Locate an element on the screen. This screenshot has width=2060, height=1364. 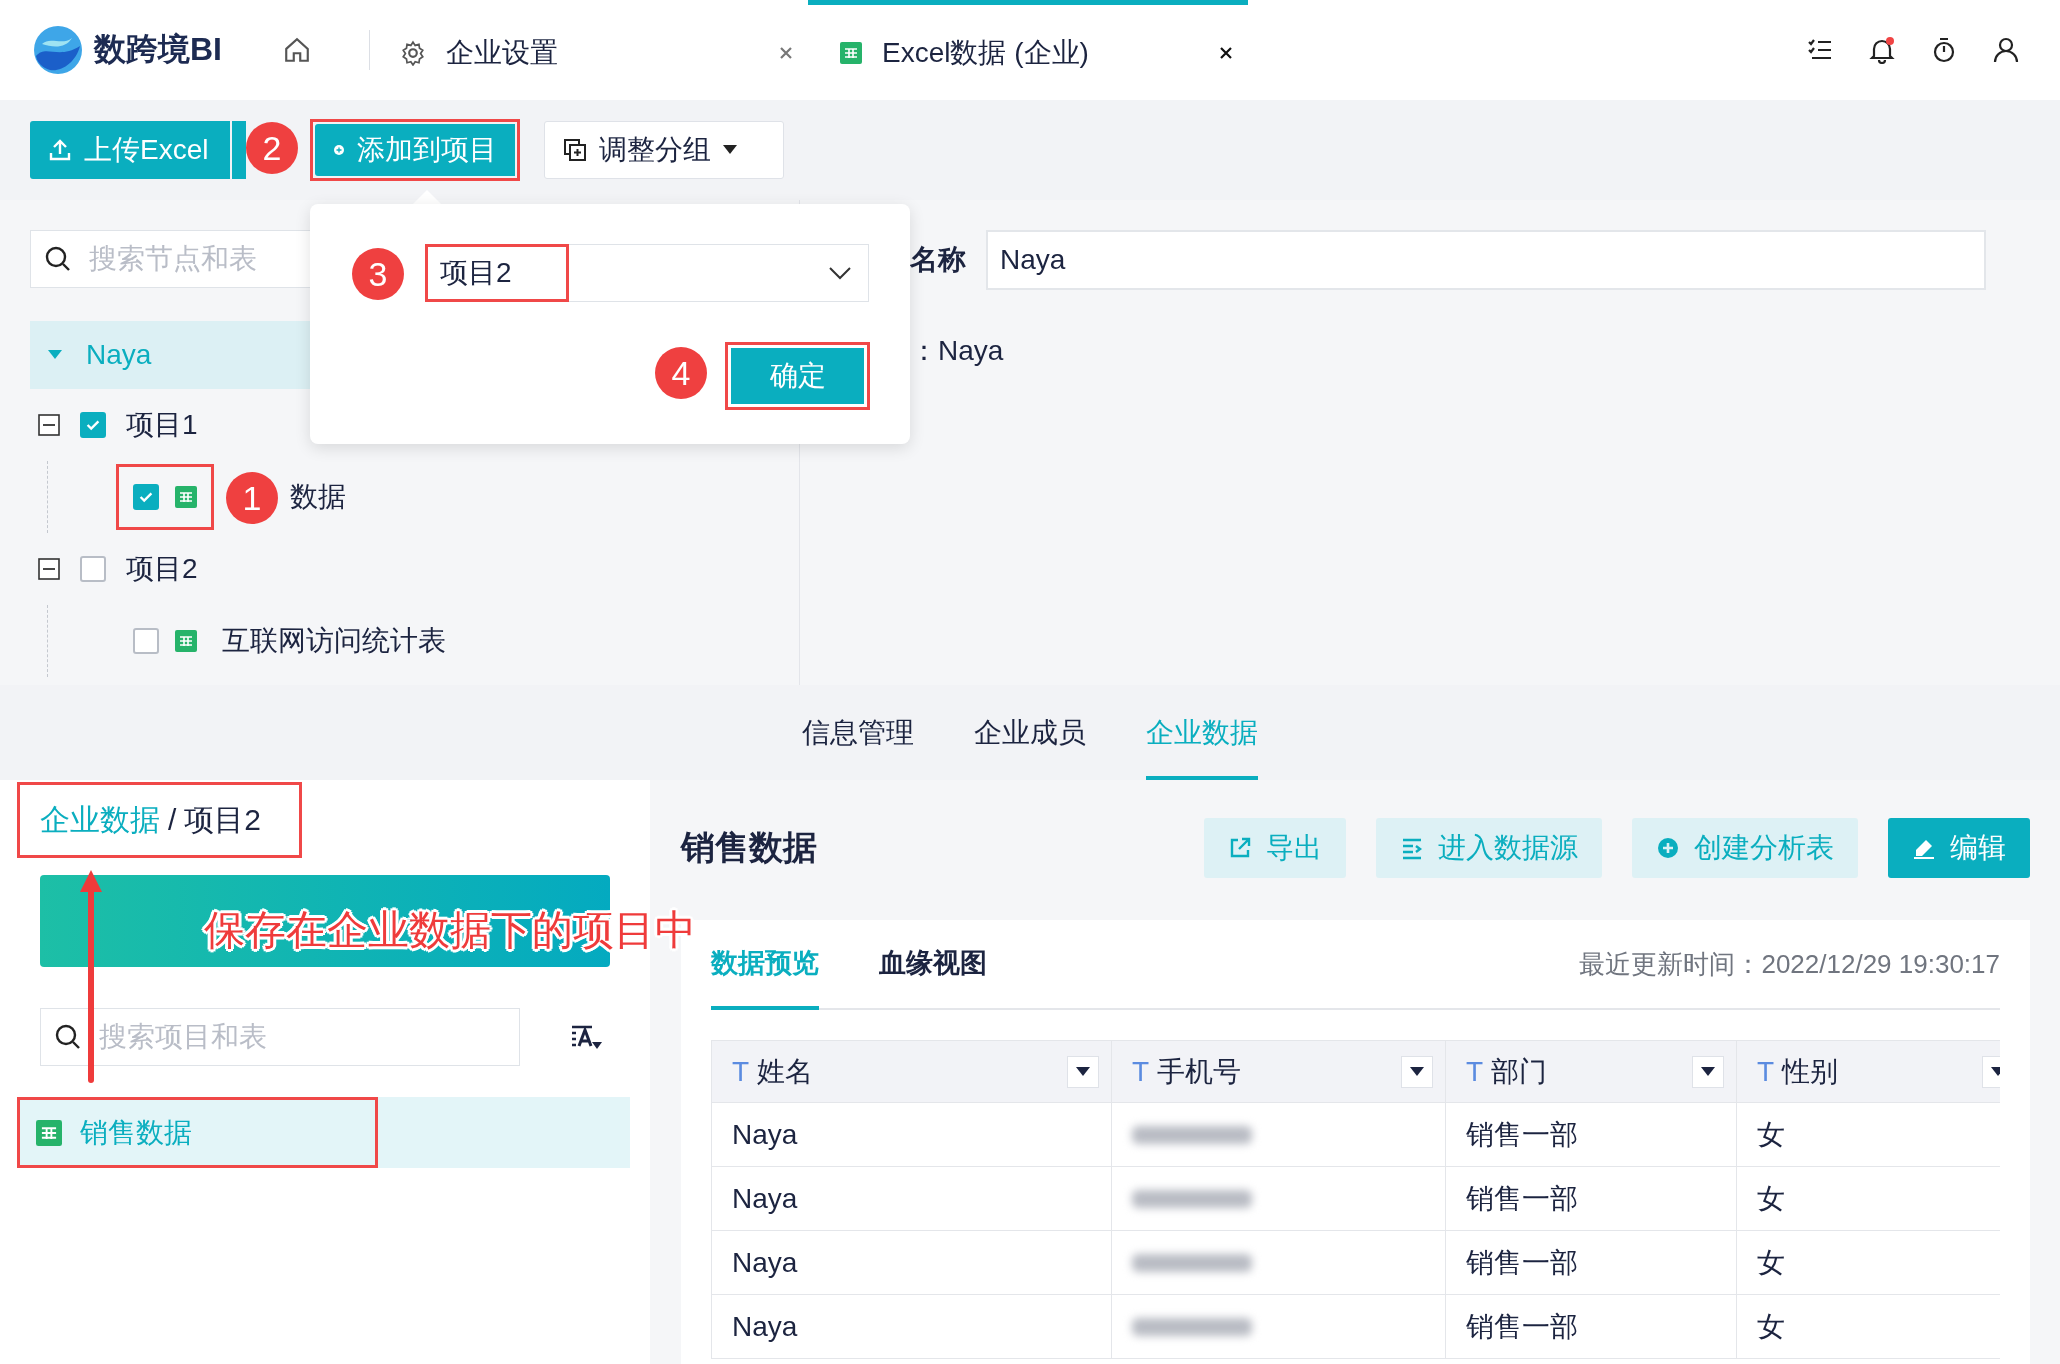
owner-text: ：Naya is located at coordinates (957, 351).